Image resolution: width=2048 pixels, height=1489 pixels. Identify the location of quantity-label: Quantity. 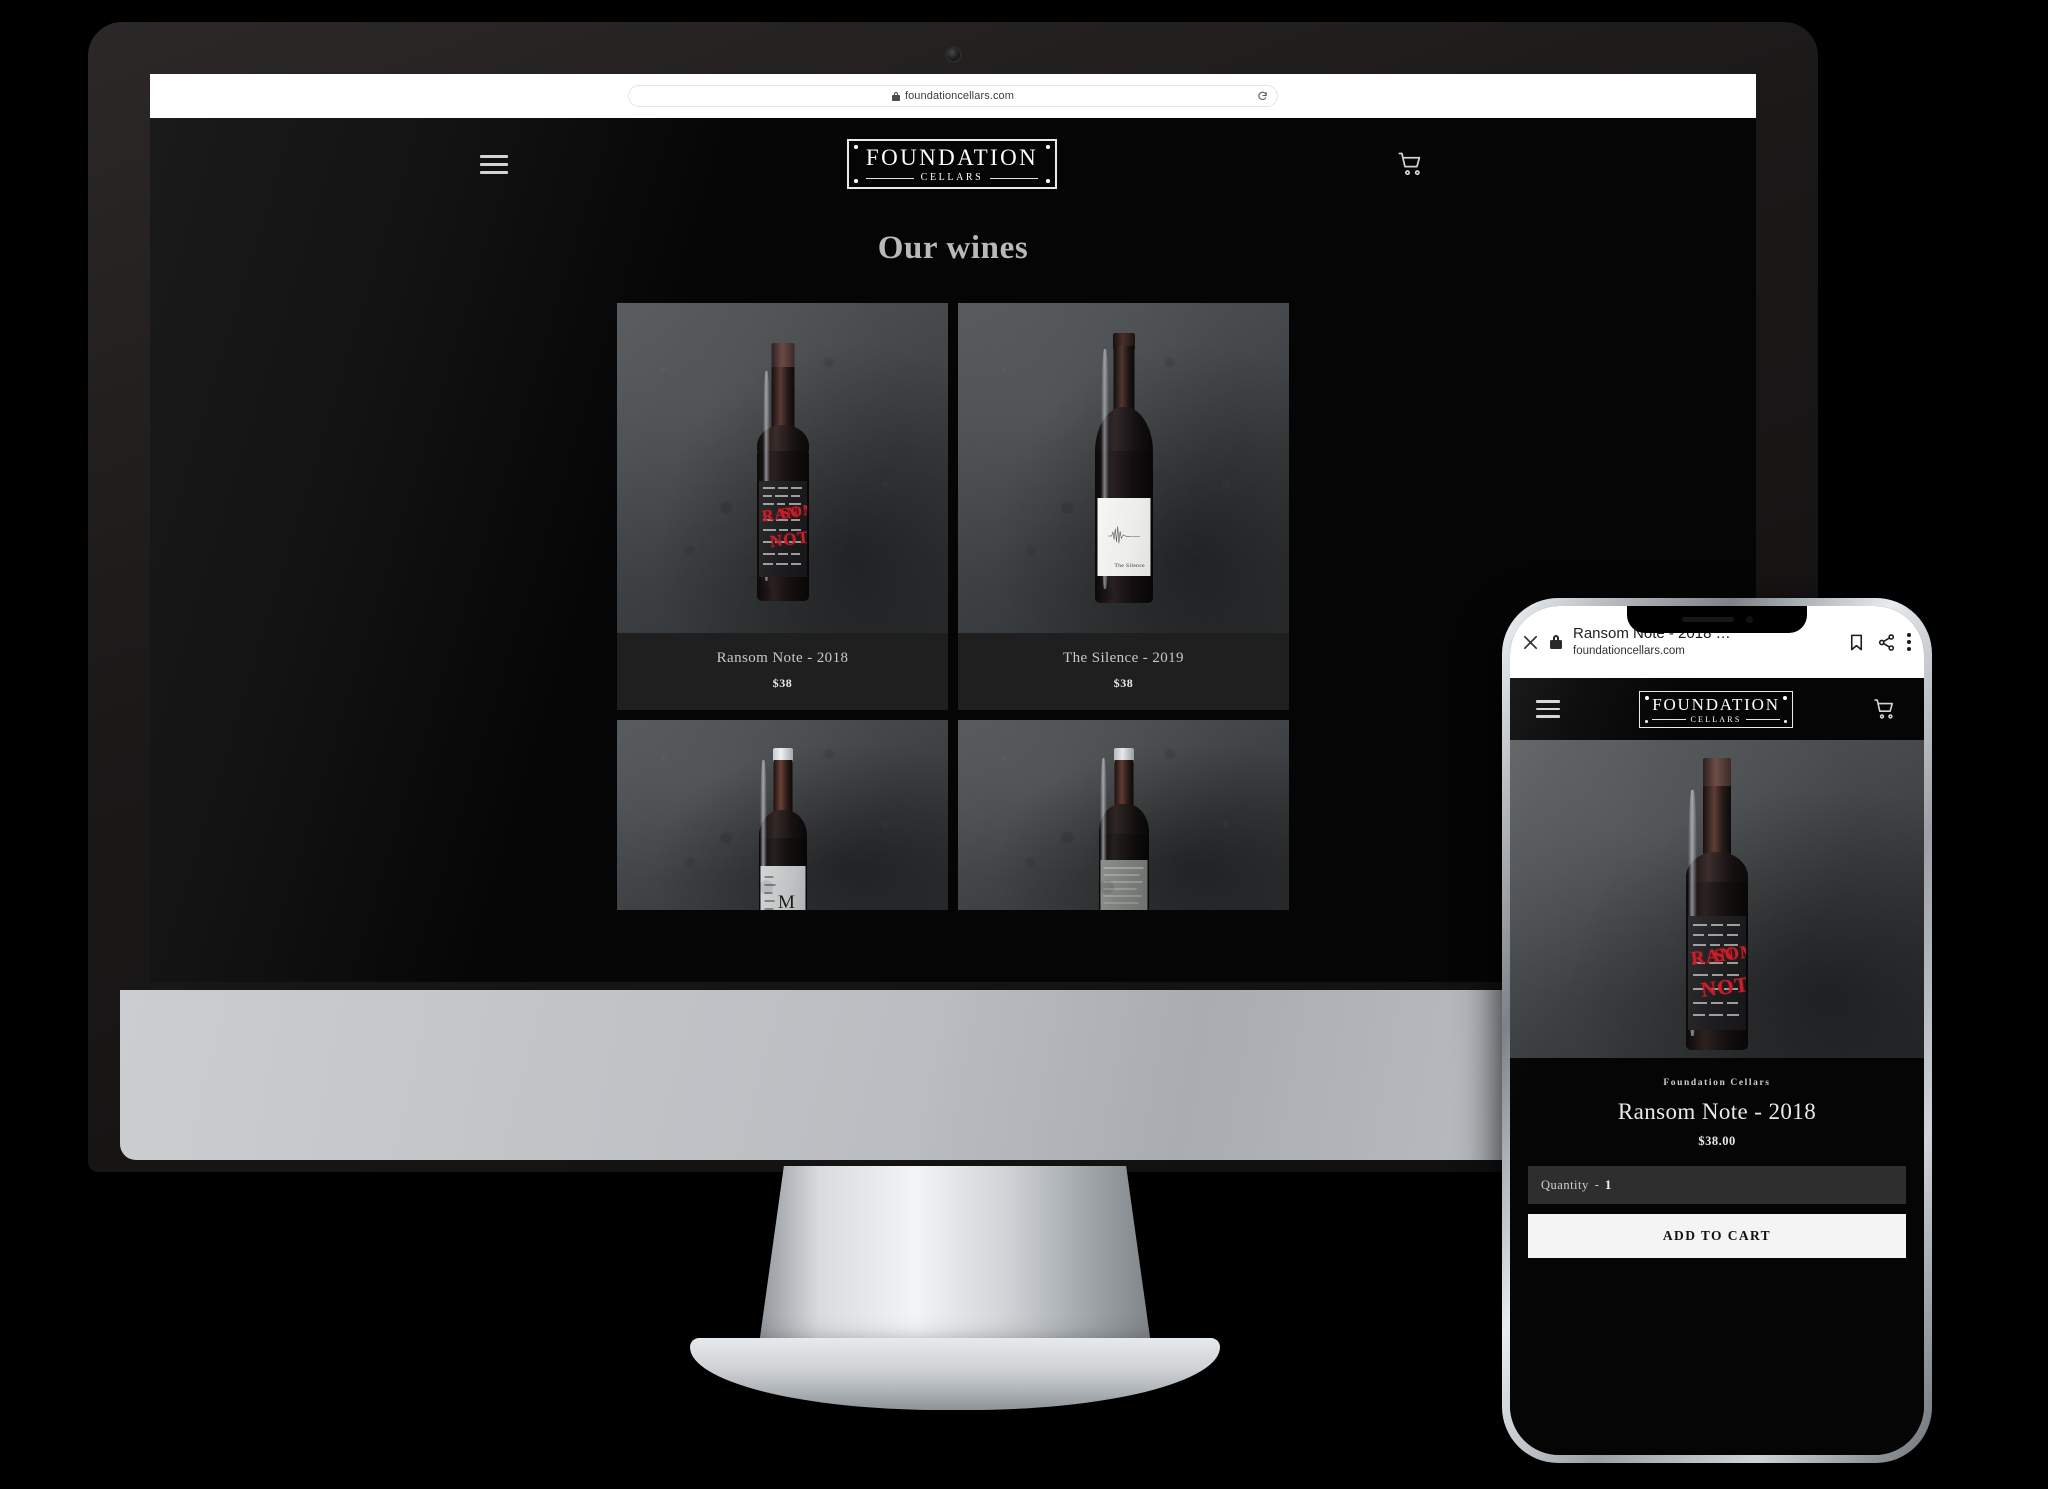
(1565, 1184).